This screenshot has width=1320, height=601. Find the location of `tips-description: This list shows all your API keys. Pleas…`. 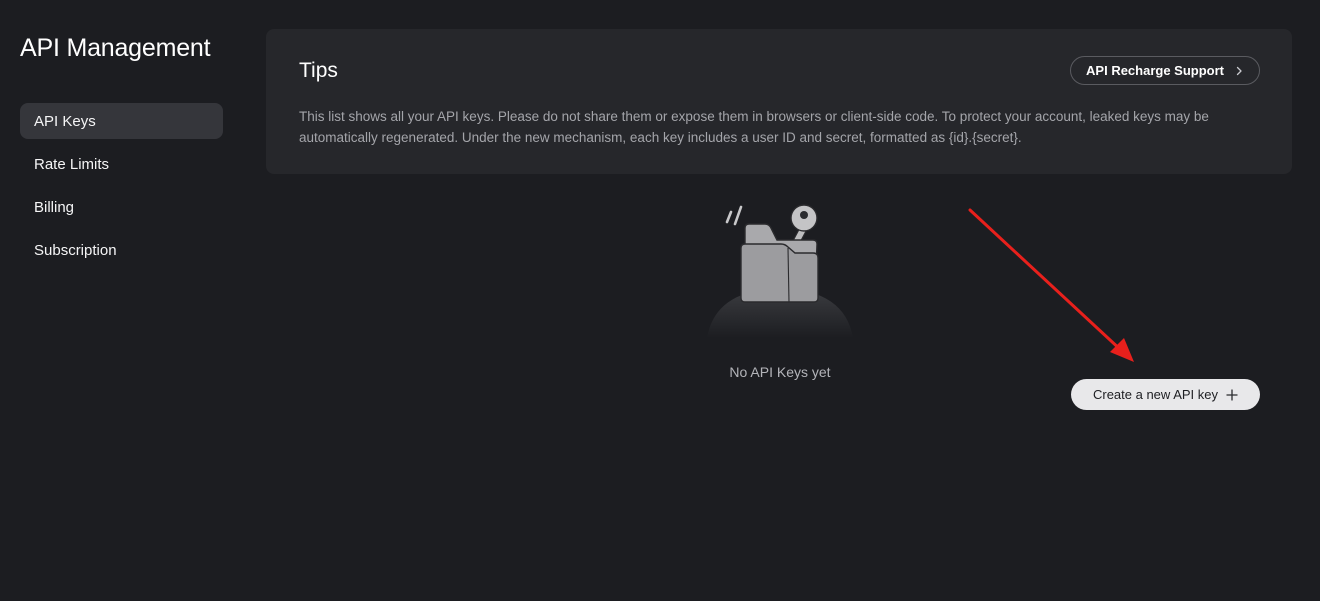

tips-description: This list shows all your API keys. Pleas… is located at coordinates (754, 127).